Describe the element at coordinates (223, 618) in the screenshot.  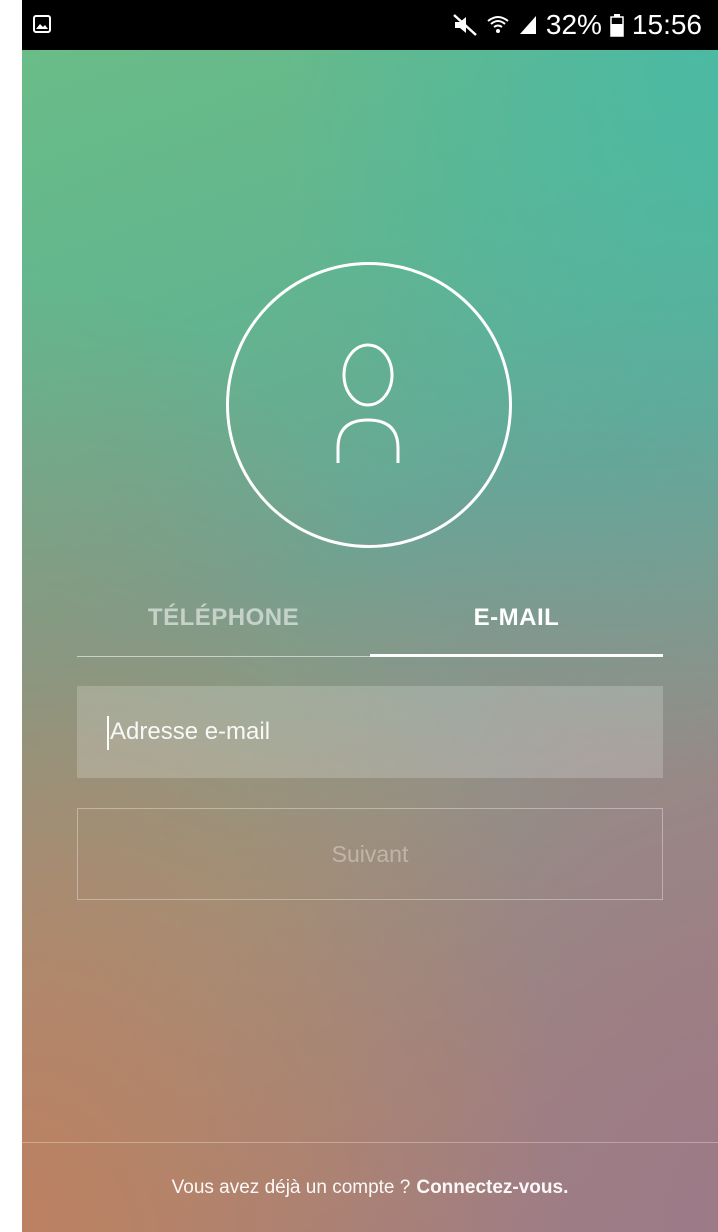
I see `tab-phone: TÉLÉPHONE` at that location.